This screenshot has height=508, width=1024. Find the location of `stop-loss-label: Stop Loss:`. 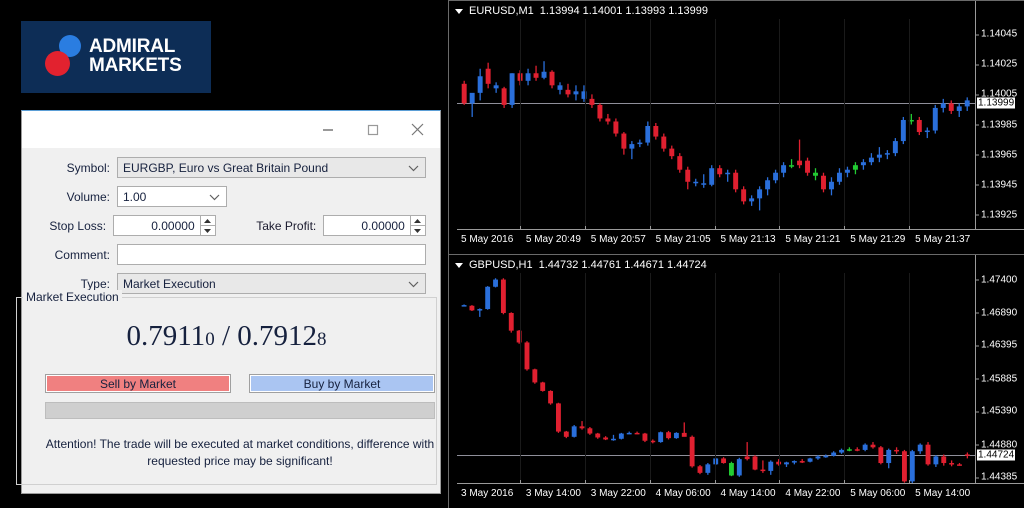

stop-loss-label: Stop Loss: is located at coordinates (78, 225).